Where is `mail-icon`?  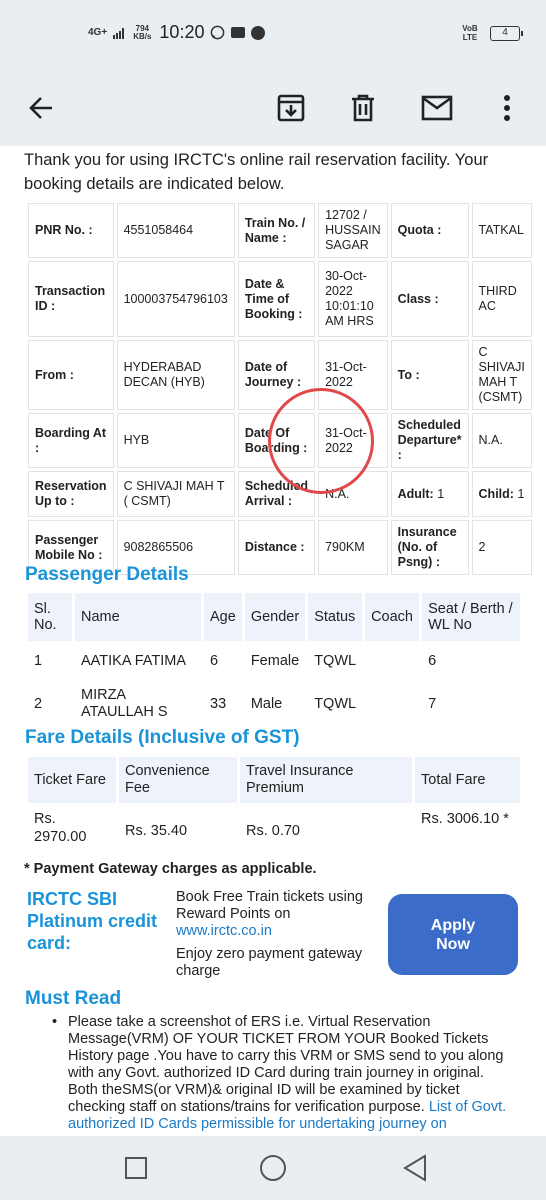 mail-icon is located at coordinates (437, 108).